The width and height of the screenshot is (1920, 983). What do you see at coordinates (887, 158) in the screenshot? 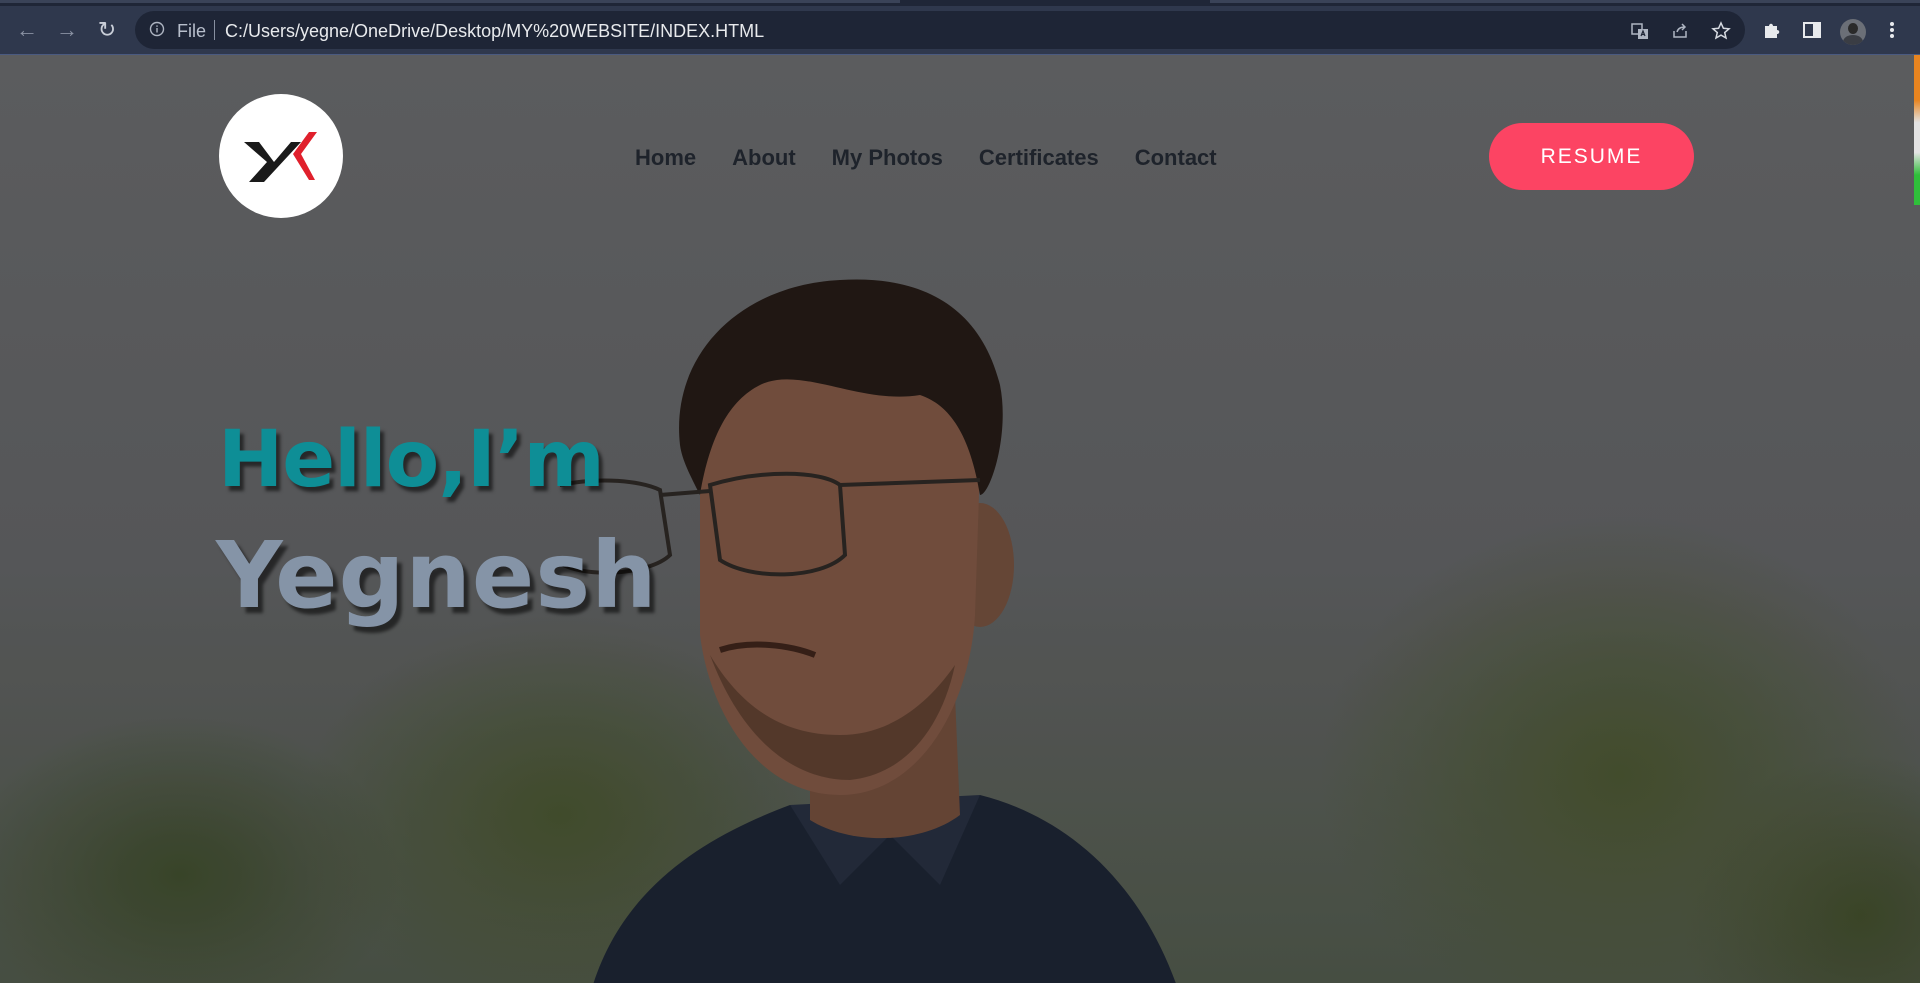
I see `nav-my-photos: My Photos` at bounding box center [887, 158].